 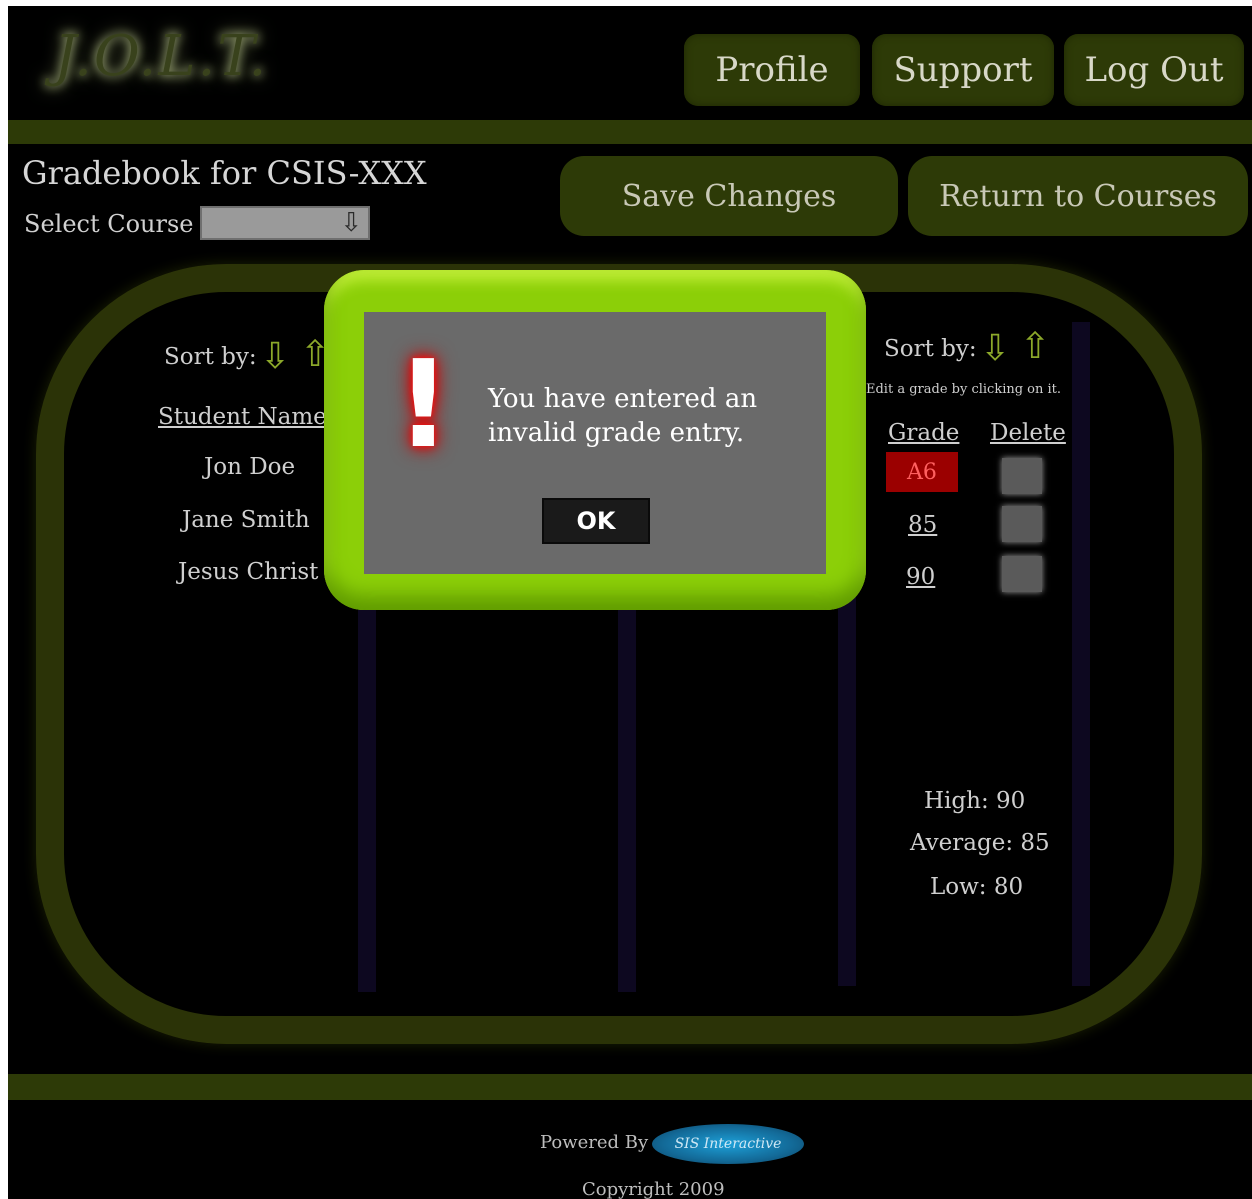 What do you see at coordinates (423, 405) in the screenshot?
I see `warning-icon: !` at bounding box center [423, 405].